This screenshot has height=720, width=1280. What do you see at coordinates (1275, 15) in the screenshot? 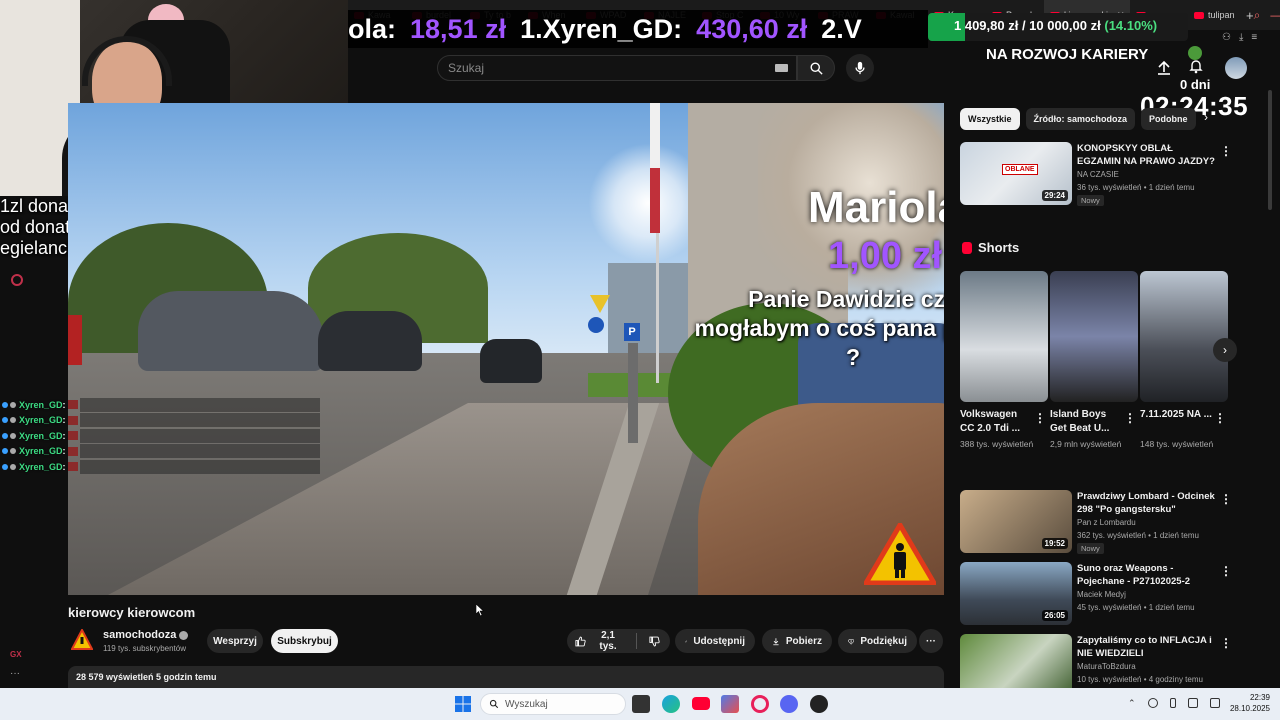
I see `minimize-icon: —` at bounding box center [1275, 15].